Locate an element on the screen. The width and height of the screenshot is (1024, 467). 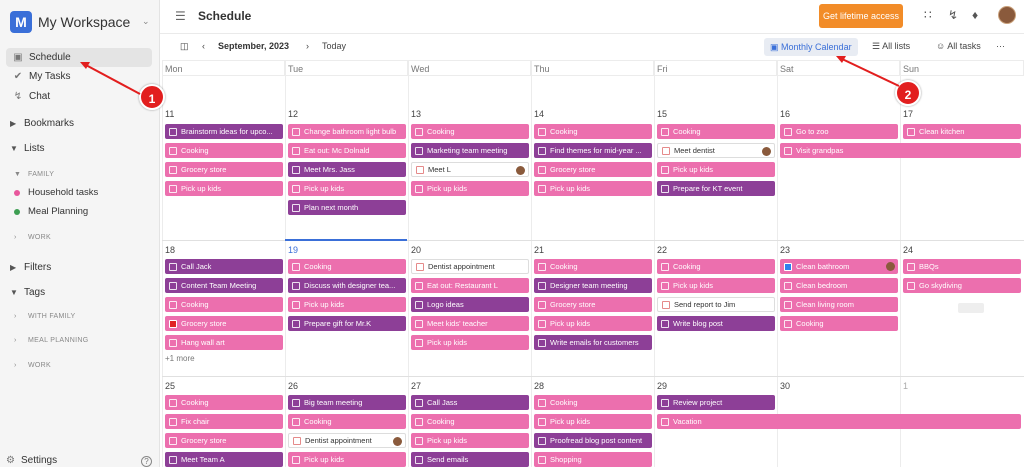
tag-group-meal-planning: › MEAL PLANNING is located at coordinates (51, 340).